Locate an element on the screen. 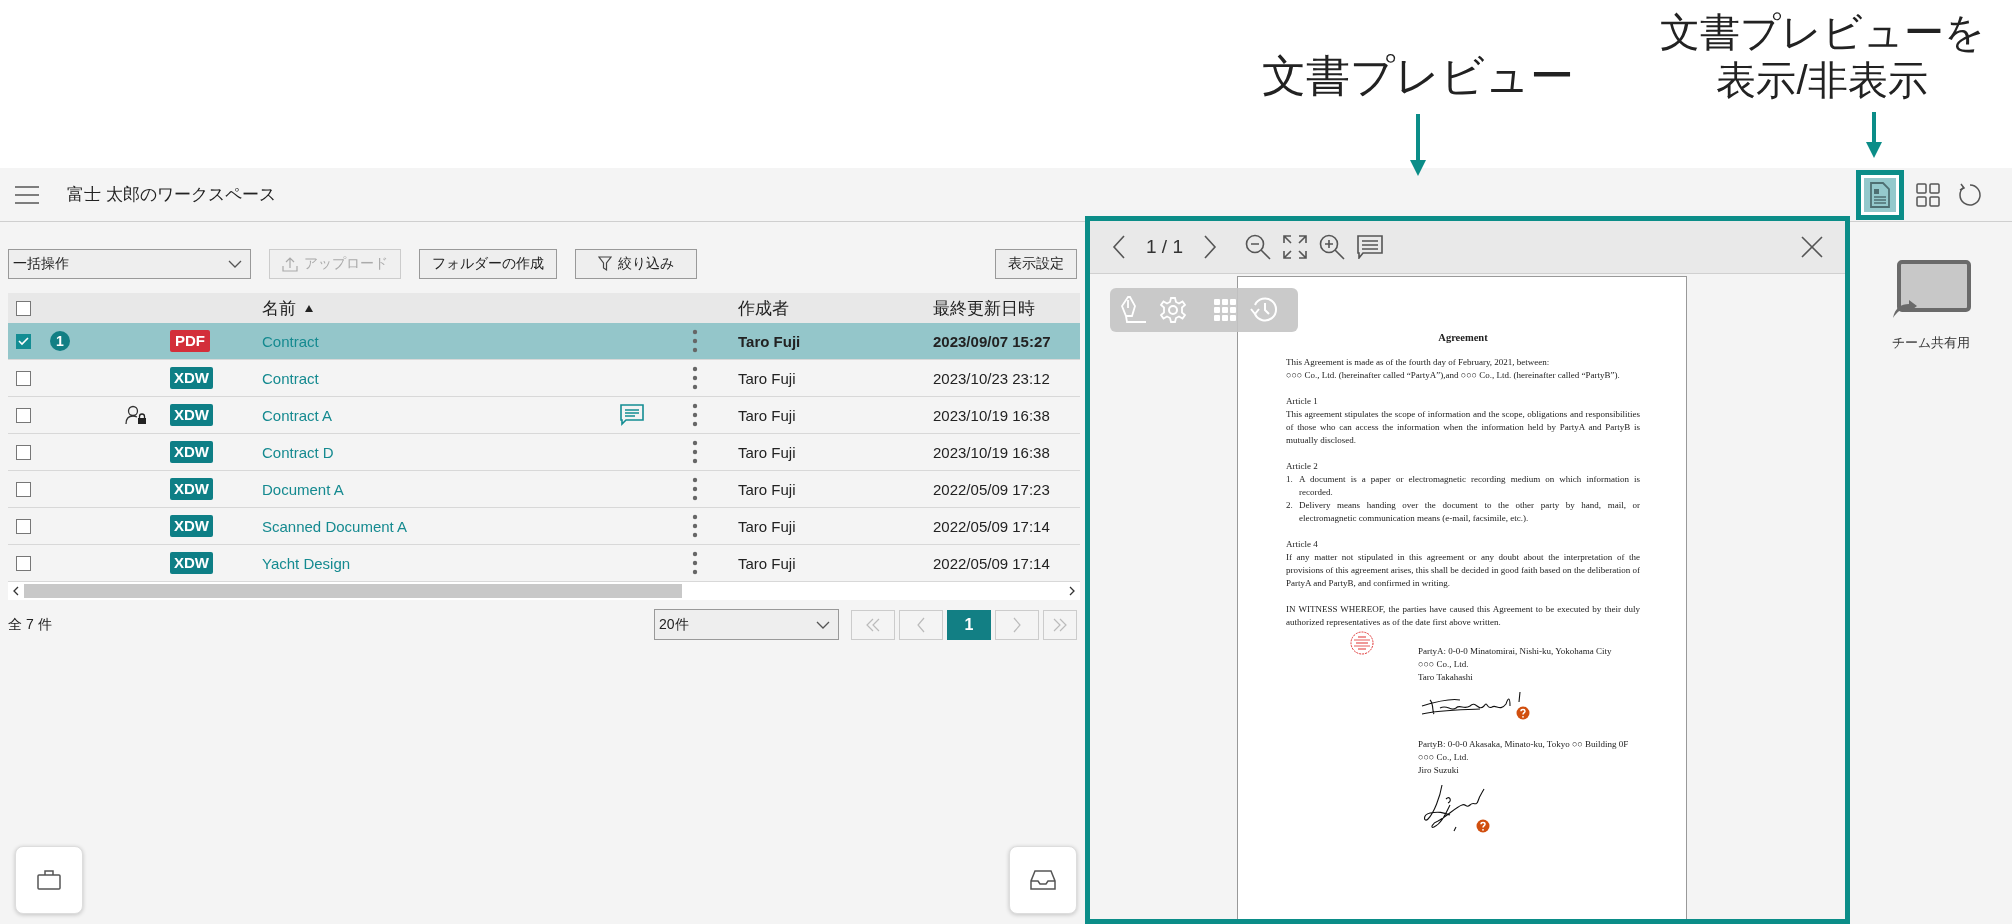  file-name-link: Contract is located at coordinates (290, 378).